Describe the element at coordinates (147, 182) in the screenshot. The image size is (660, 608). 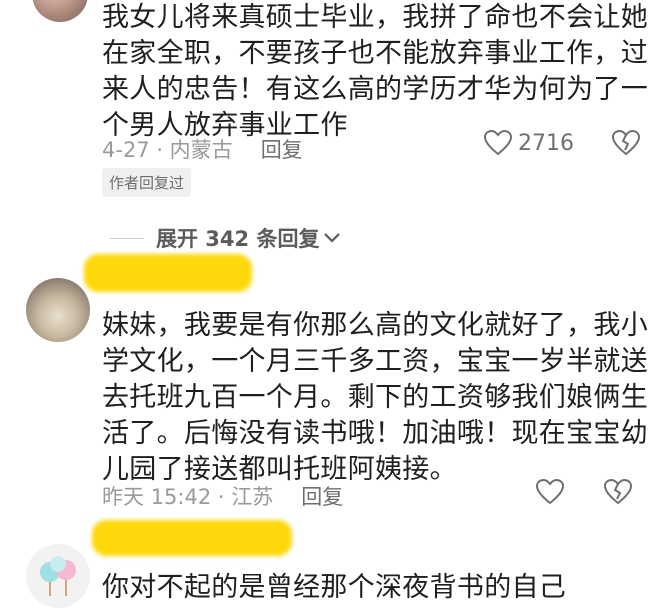
I see `author-replied-tag: 作者回复过` at that location.